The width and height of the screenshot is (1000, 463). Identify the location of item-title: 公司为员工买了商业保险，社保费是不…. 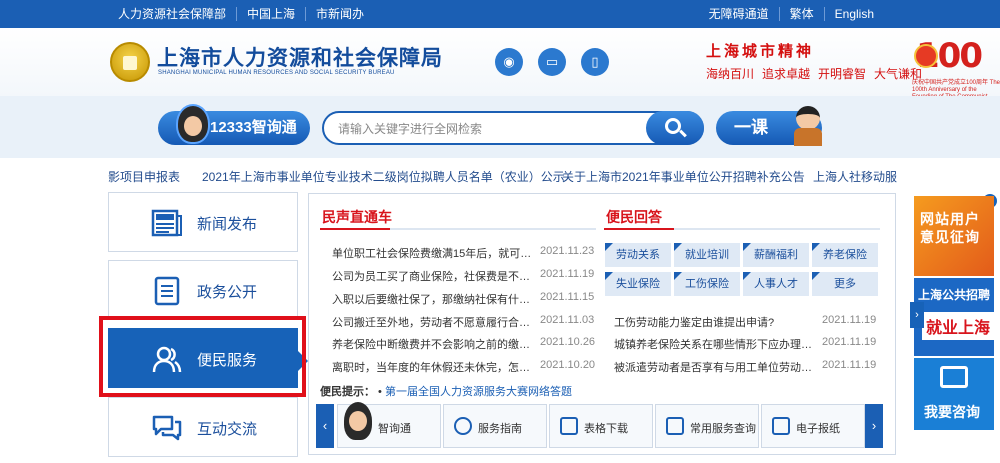
(431, 277).